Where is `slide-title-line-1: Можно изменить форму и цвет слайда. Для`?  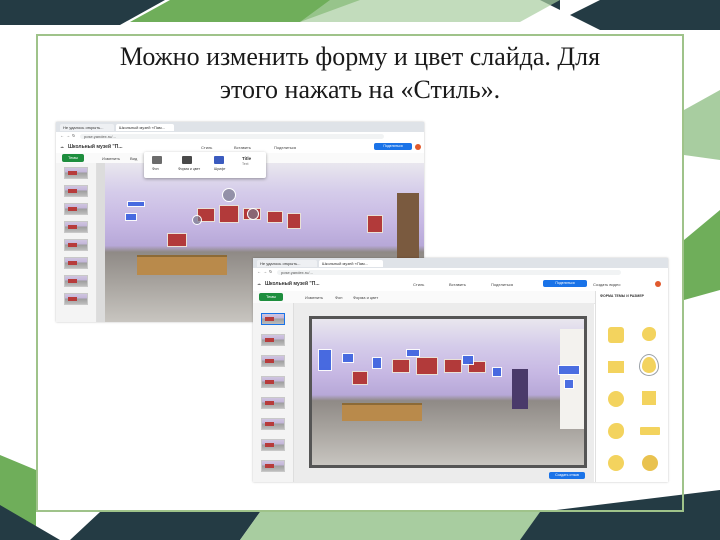
slide-title-line-1: Можно изменить форму и цвет слайда. Для is located at coordinates (360, 56).